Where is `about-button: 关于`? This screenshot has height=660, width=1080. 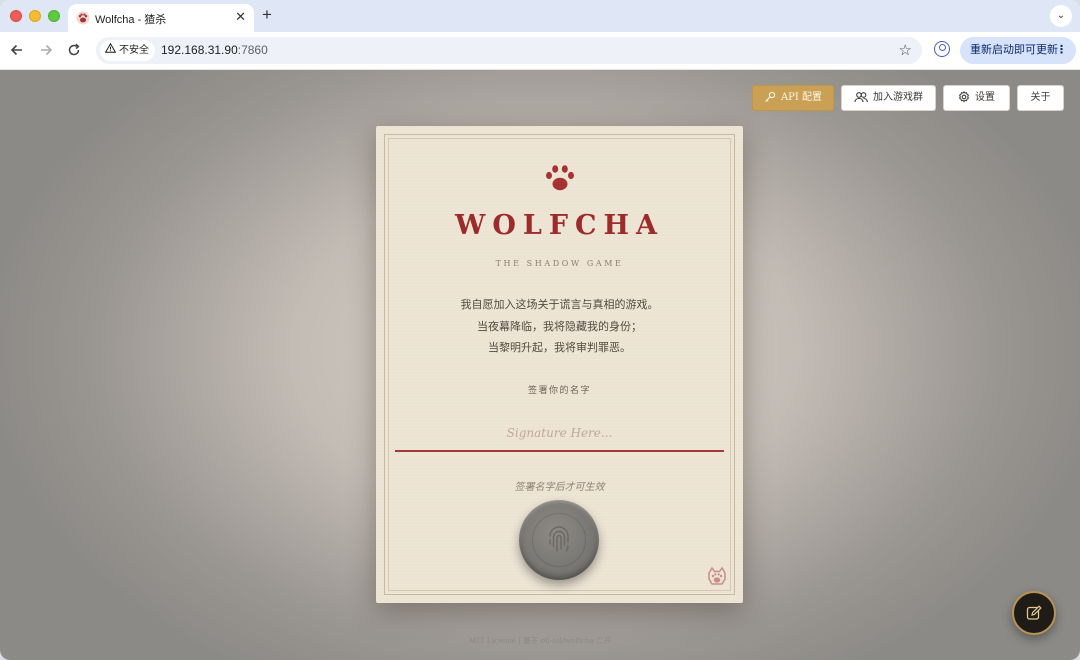
about-button: 关于 is located at coordinates (1040, 98).